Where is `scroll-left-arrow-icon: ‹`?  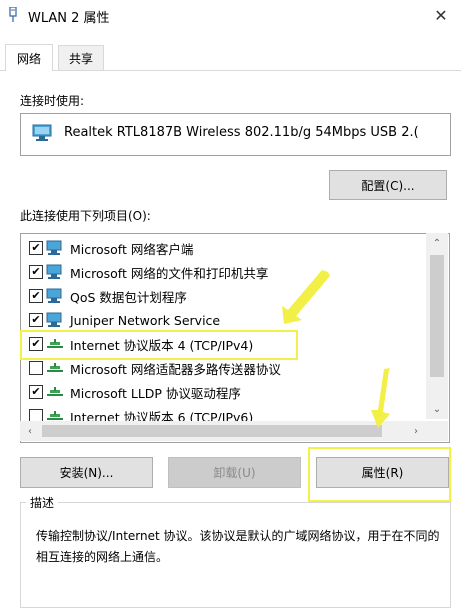
scroll-left-arrow-icon: ‹ is located at coordinates (30, 431).